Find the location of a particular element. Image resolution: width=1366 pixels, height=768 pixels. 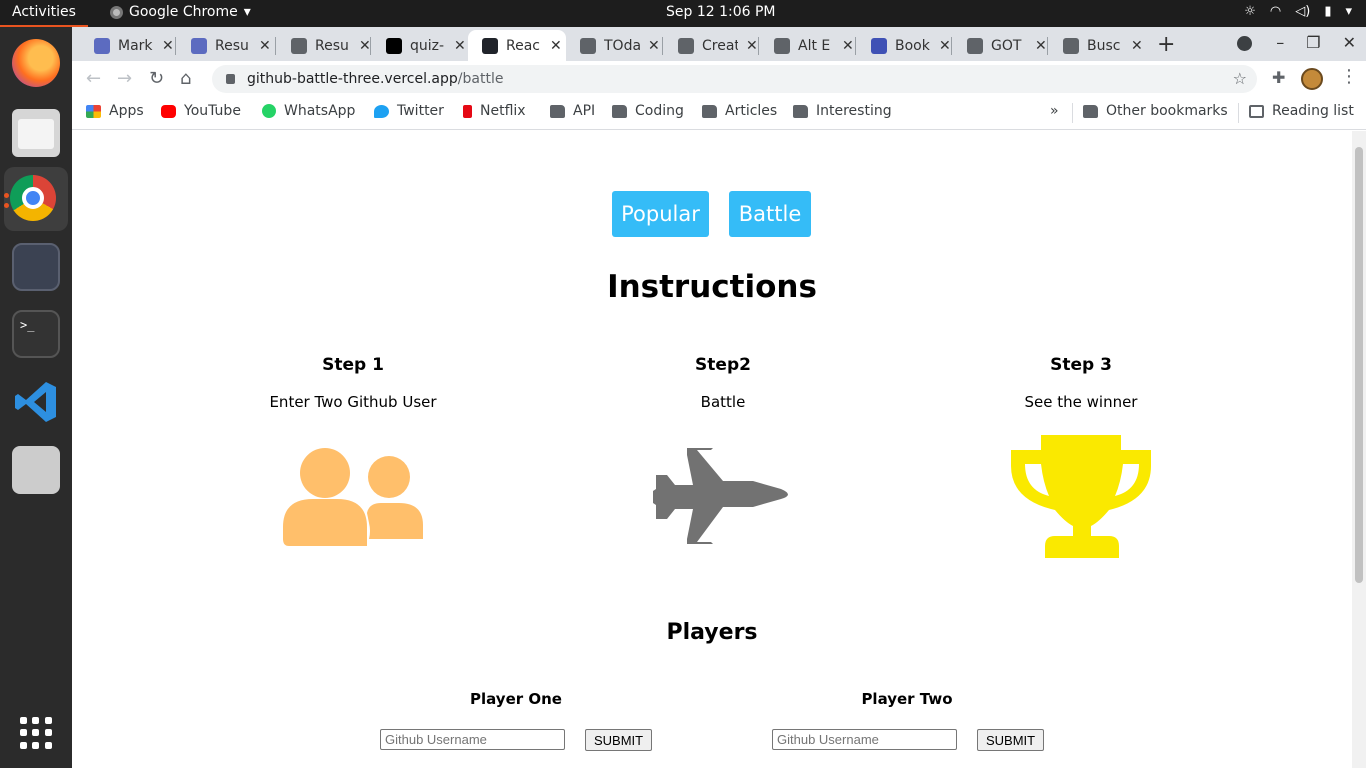

browser-tab: Busc ✕ is located at coordinates (1096, 45).